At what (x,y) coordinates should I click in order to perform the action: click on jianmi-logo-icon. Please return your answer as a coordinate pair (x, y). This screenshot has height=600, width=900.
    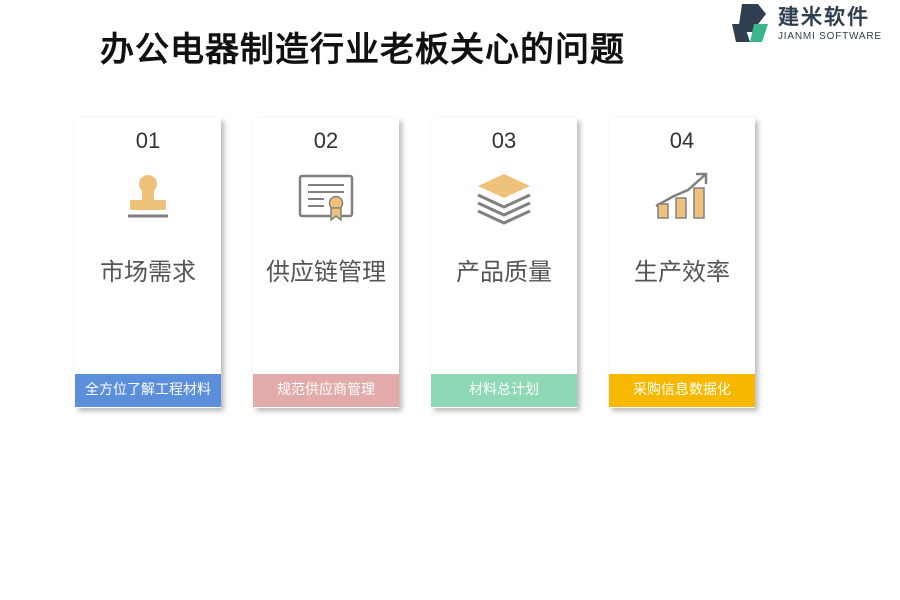
    Looking at the image, I should click on (750, 23).